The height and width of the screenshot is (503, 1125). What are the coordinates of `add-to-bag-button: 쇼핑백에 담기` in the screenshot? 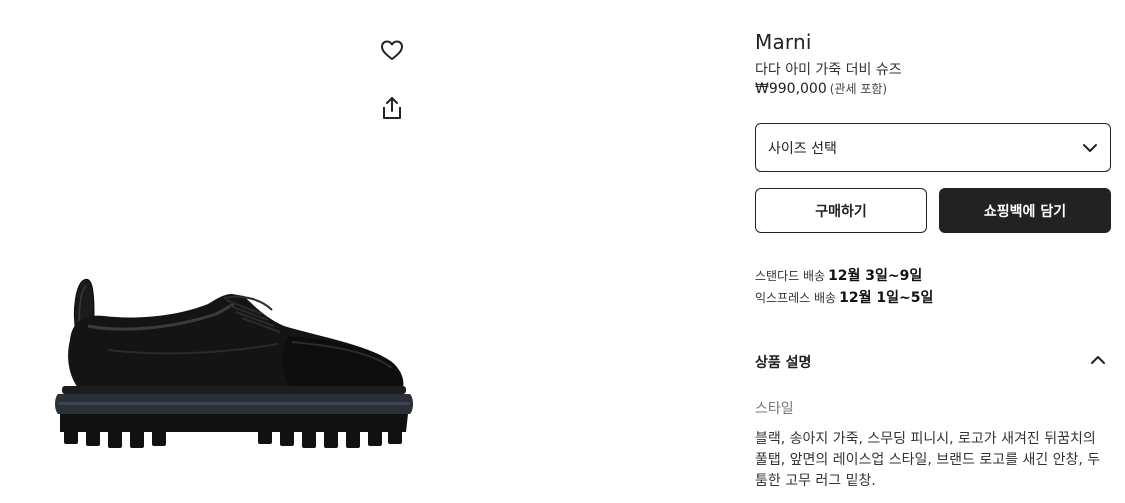 It's located at (1025, 210).